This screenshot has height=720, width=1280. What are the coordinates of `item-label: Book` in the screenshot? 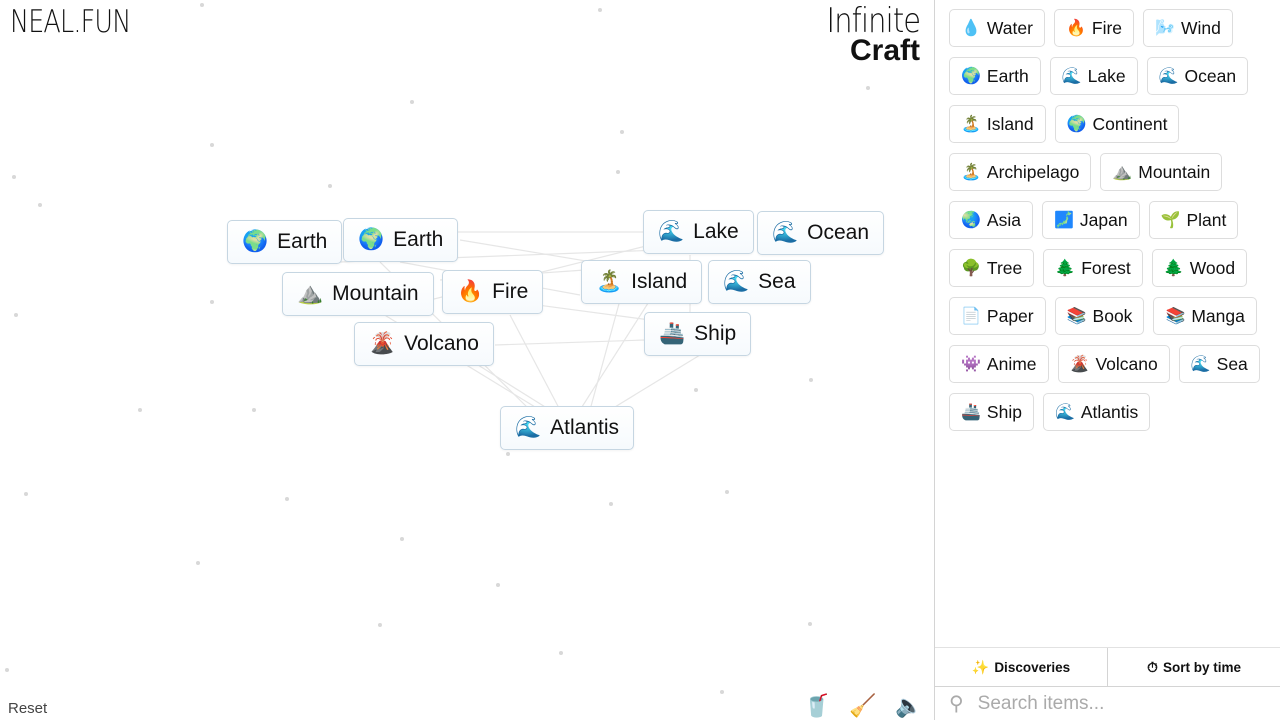 It's located at (1112, 315).